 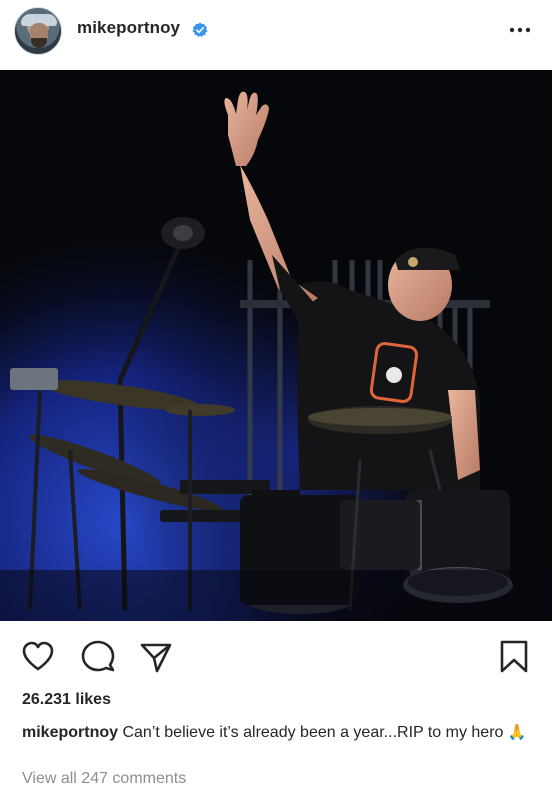 What do you see at coordinates (98, 657) in the screenshot?
I see `comment-icon` at bounding box center [98, 657].